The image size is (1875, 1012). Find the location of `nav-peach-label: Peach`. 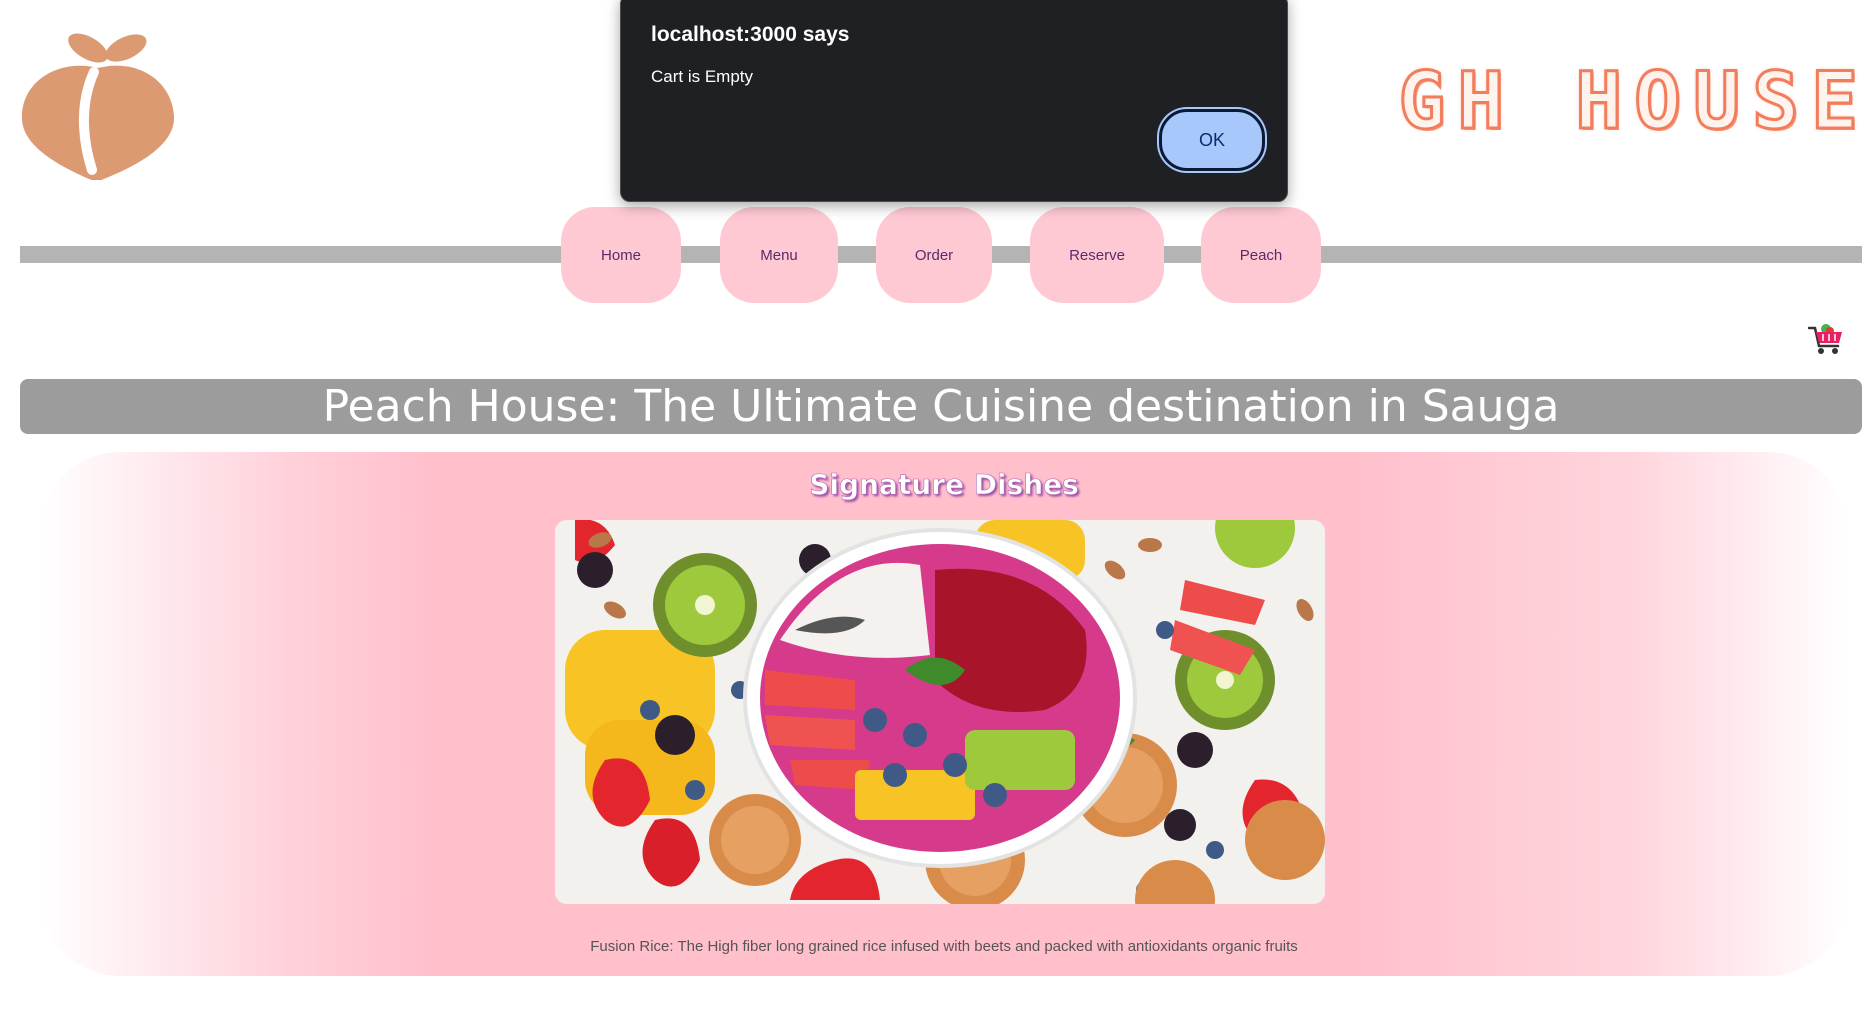

nav-peach-label: Peach is located at coordinates (1261, 255).